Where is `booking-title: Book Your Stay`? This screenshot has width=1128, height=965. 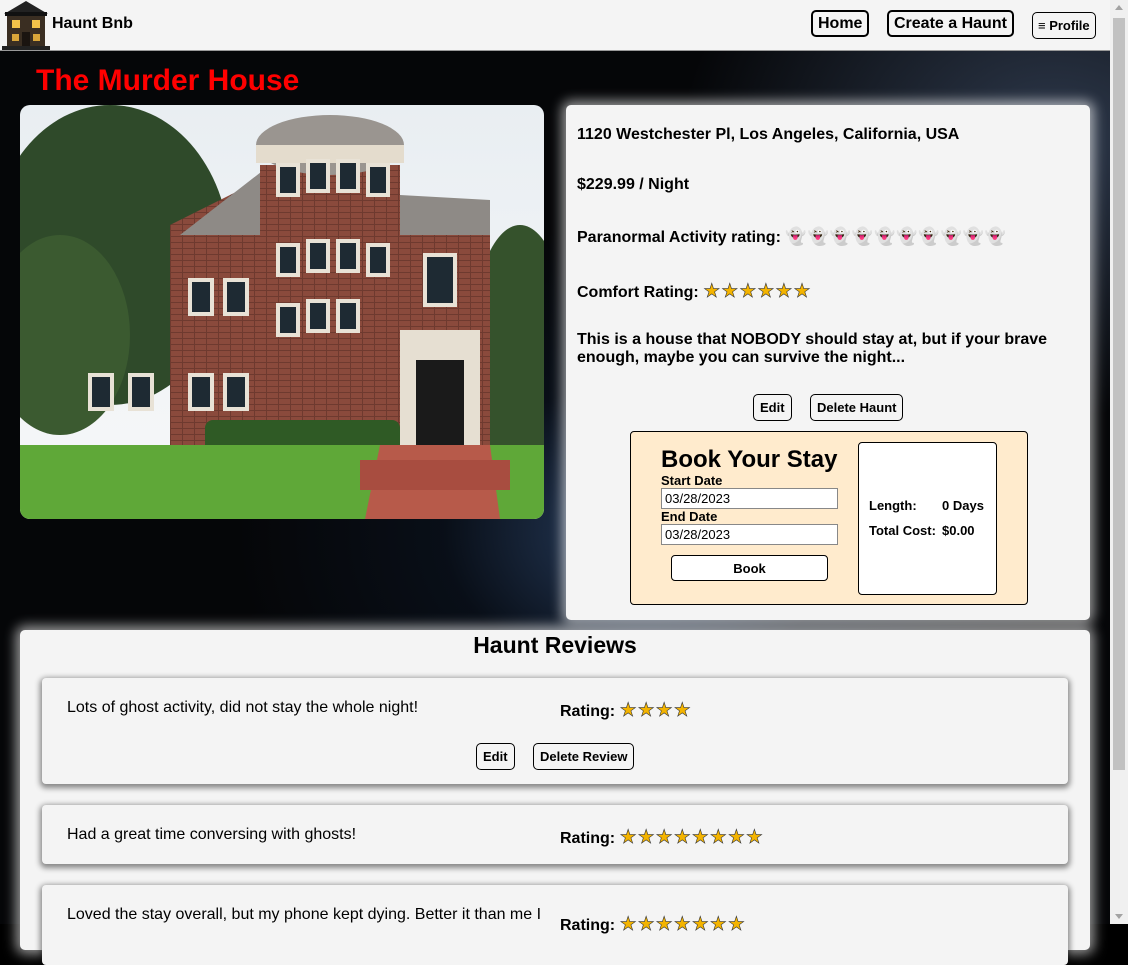 booking-title: Book Your Stay is located at coordinates (749, 459).